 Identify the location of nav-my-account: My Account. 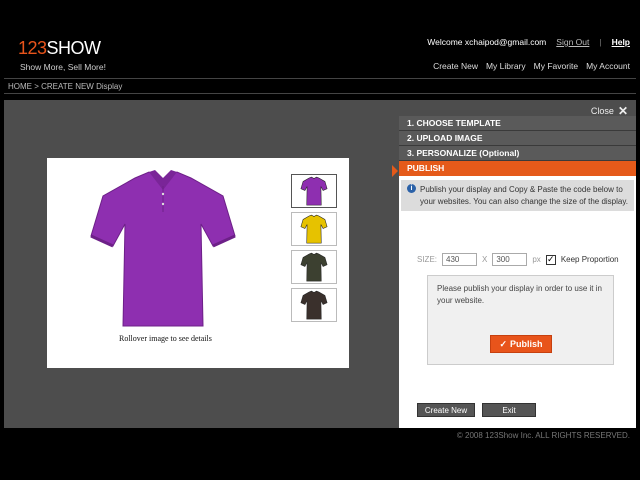
(608, 66).